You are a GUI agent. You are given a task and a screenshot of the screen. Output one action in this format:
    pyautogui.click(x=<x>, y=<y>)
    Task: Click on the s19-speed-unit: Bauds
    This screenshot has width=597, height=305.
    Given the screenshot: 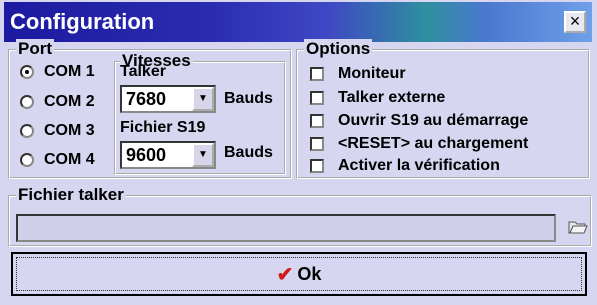 What is the action you would take?
    pyautogui.click(x=248, y=152)
    